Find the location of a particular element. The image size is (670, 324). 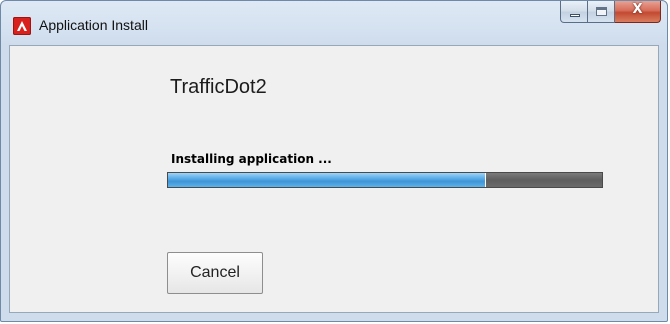

maximize-icon is located at coordinates (601, 11).